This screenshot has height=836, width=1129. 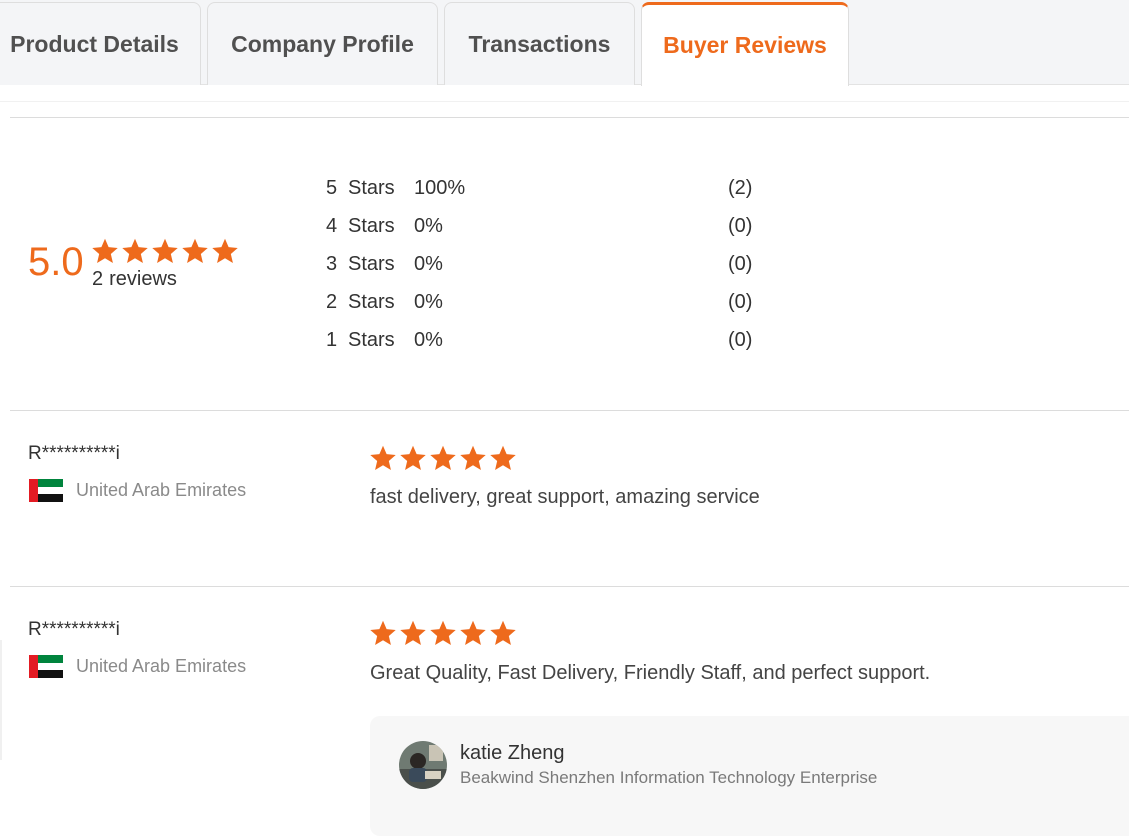 What do you see at coordinates (56, 262) in the screenshot?
I see `average-rating: 5.0` at bounding box center [56, 262].